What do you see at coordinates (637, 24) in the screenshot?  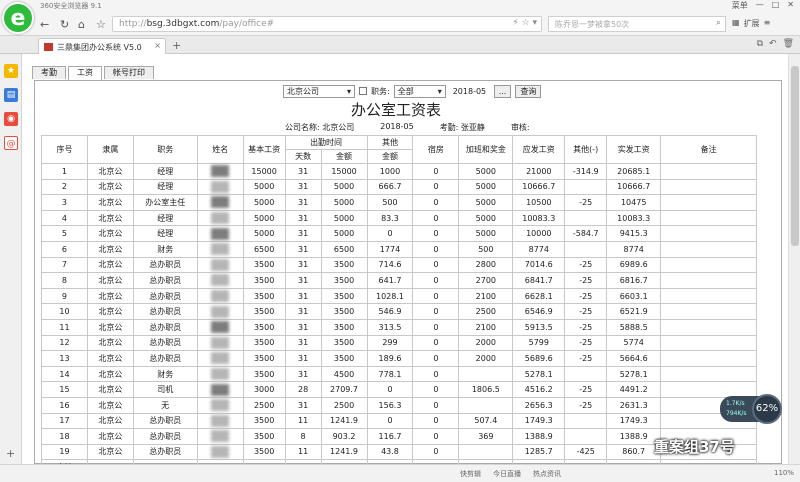 I see `search-input: 陈乔恩一梦被拿50次 ⌕` at bounding box center [637, 24].